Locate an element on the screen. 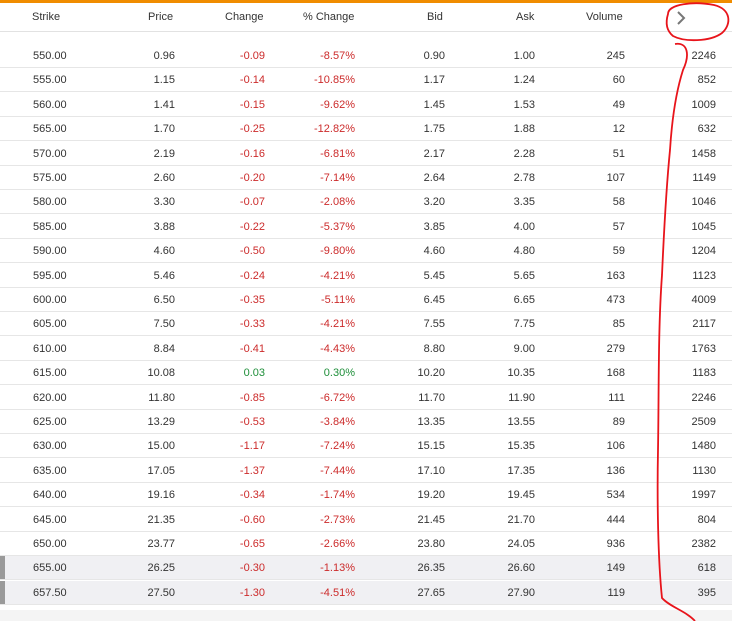 This screenshot has width=732, height=621. scroll-columns-right-button is located at coordinates (681, 18).